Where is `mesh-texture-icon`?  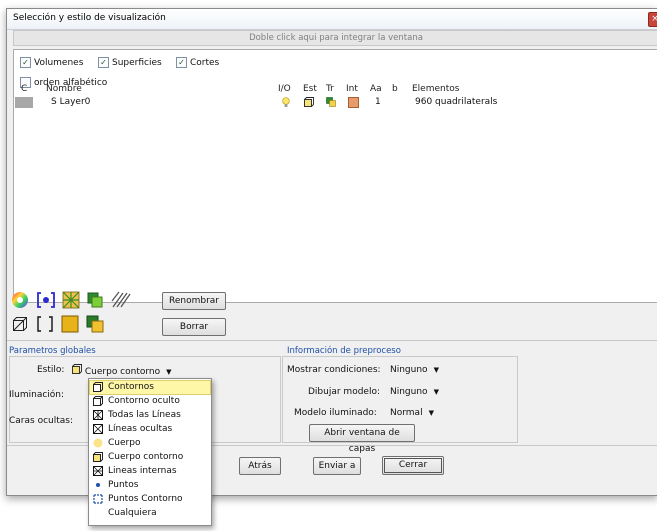
mesh-texture-icon is located at coordinates (71, 301).